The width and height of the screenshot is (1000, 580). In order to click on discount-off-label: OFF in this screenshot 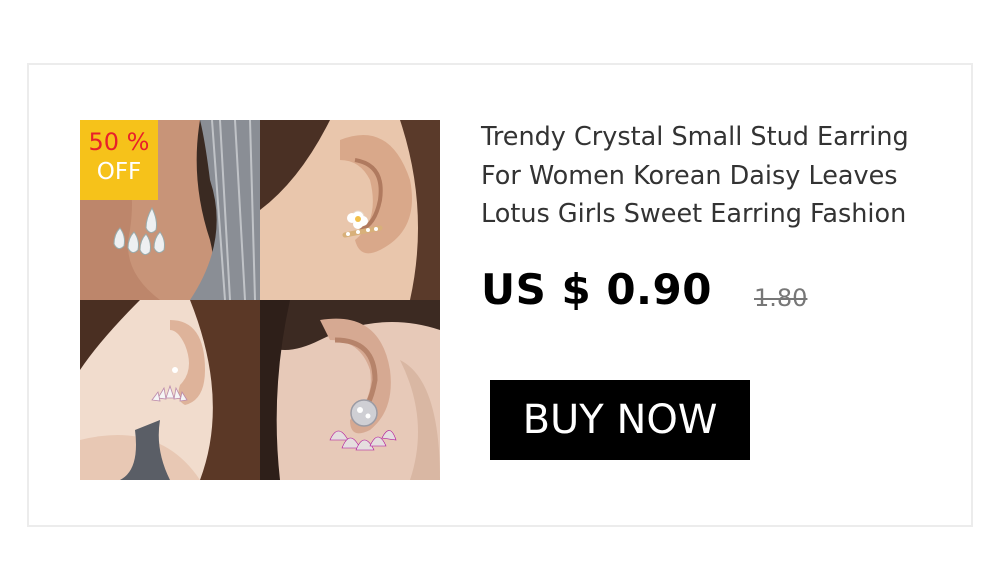, I will do `click(119, 172)`.